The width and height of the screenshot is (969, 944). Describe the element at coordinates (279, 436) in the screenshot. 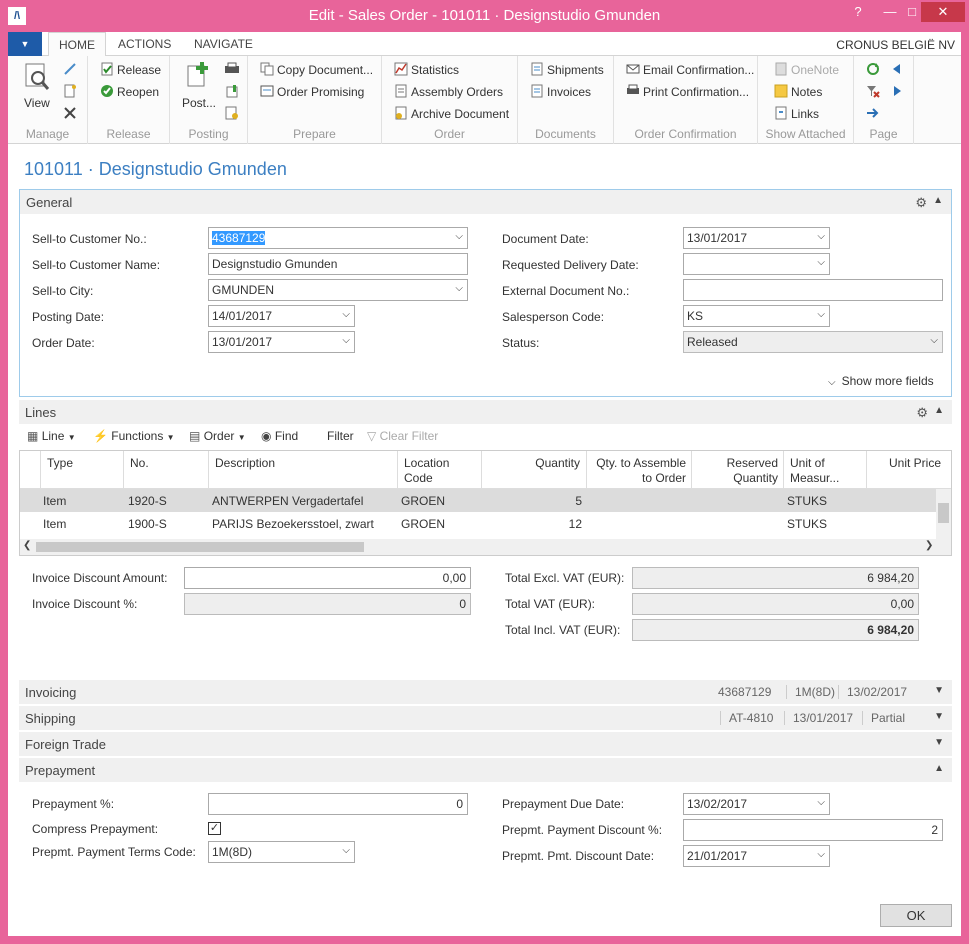

I see `find-button: ◉ Find` at that location.